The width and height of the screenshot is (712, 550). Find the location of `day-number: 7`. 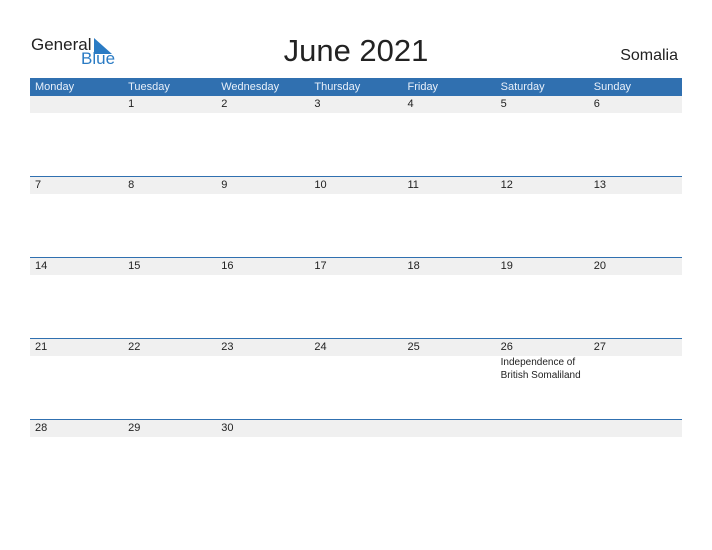

day-number: 7 is located at coordinates (38, 185).